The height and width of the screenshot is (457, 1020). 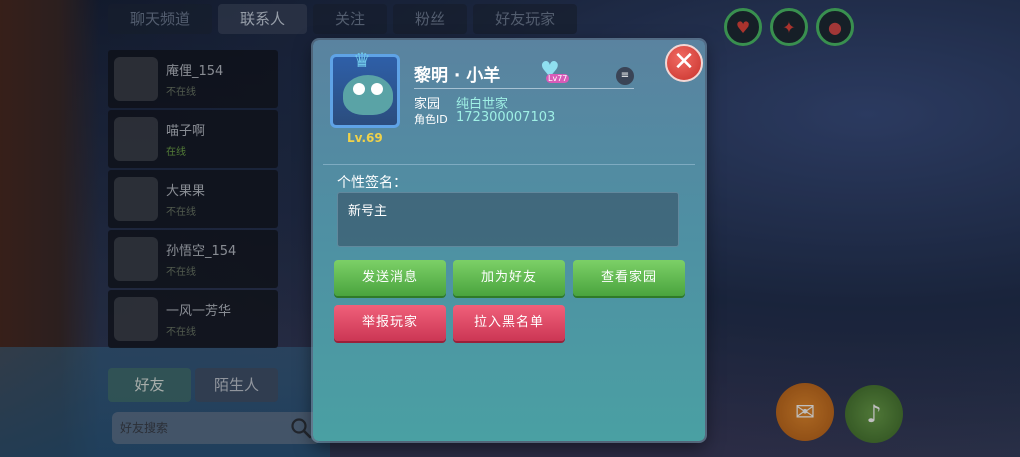 I want to click on close-button: ✕, so click(x=684, y=63).